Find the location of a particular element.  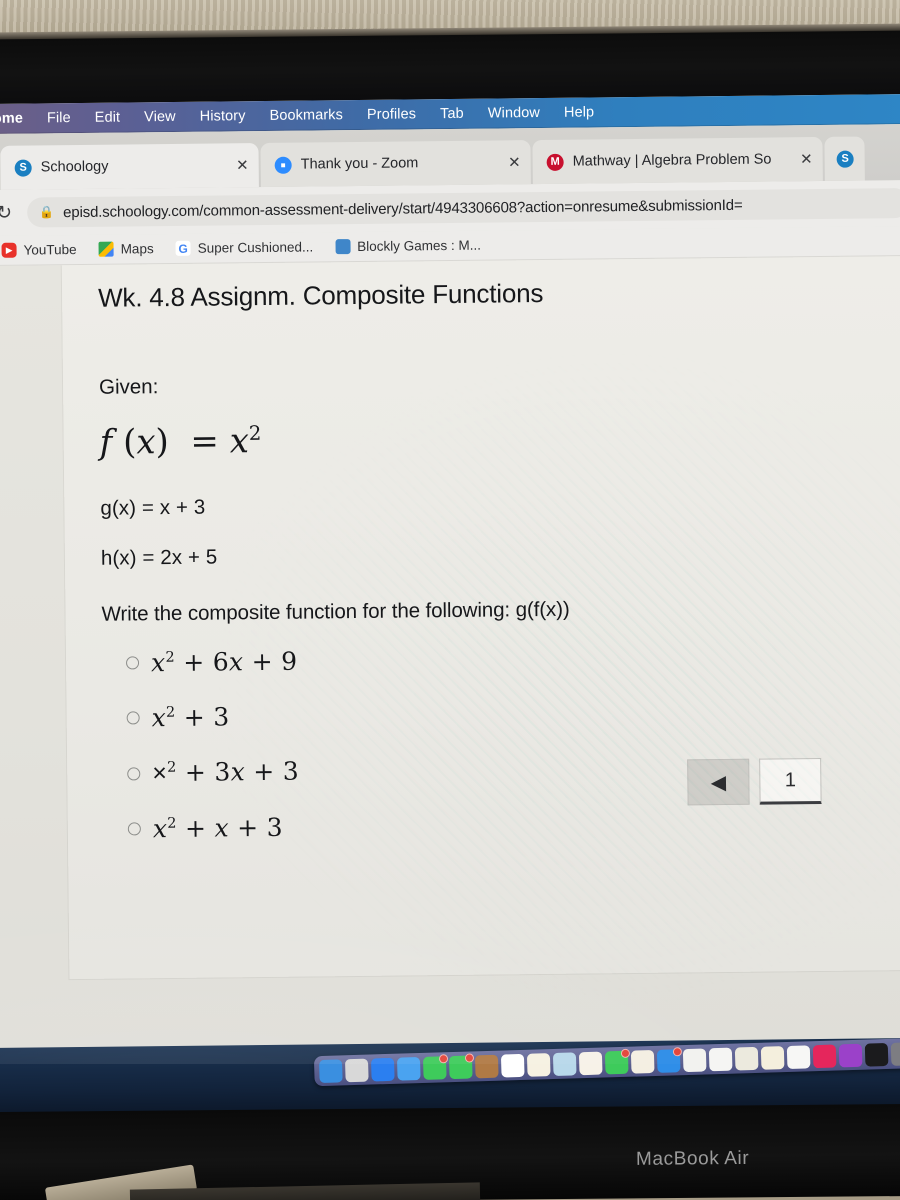

tab-partial-right: S is located at coordinates (844, 158).